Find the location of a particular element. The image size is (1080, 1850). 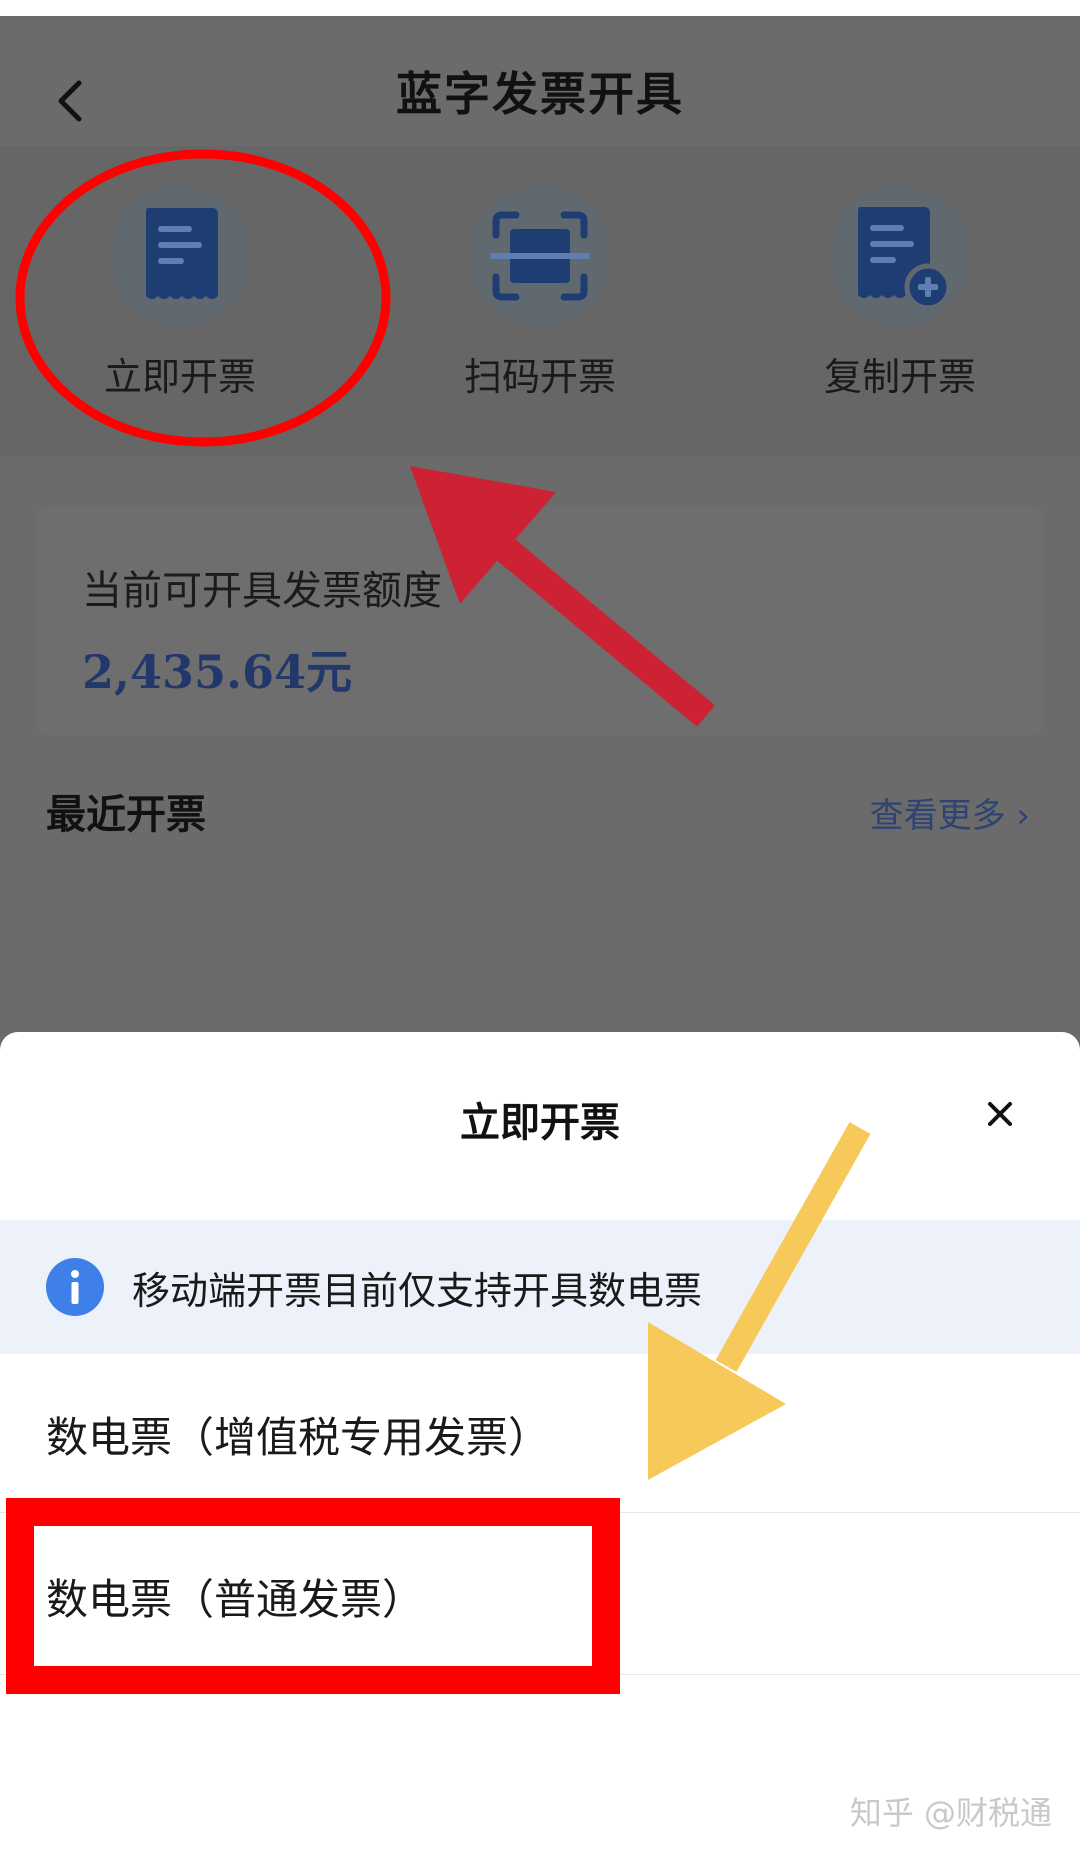

navbar: 蓝字发票开具 is located at coordinates (540, 81).